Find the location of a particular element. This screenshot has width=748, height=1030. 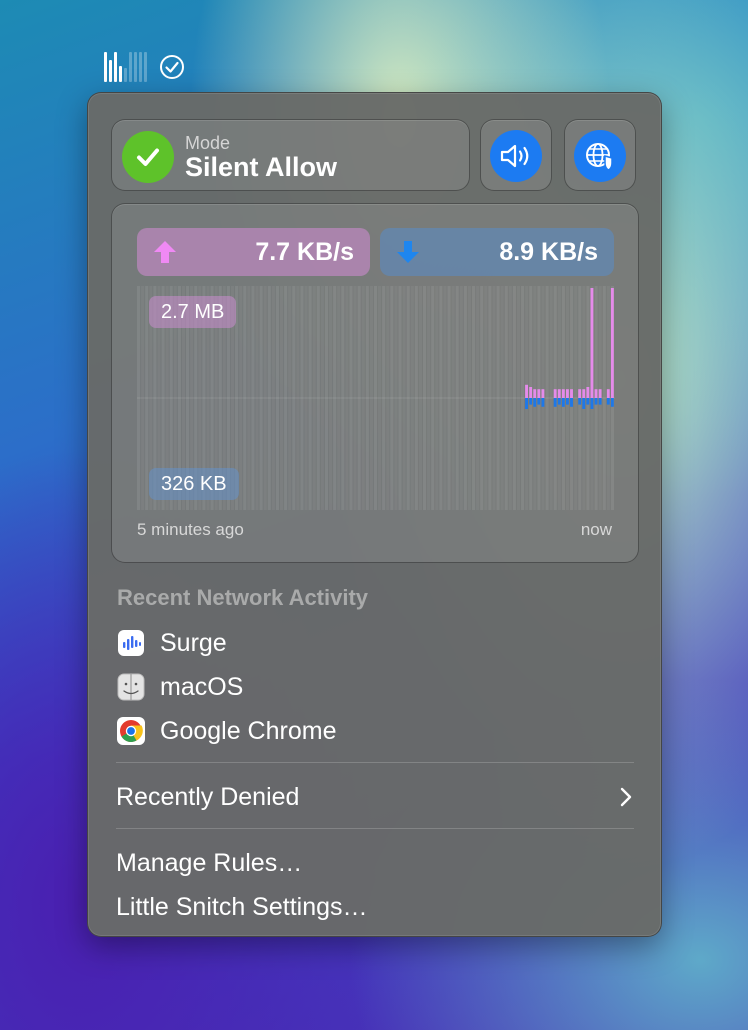

recent-app-surge: Surge is located at coordinates (377, 643).